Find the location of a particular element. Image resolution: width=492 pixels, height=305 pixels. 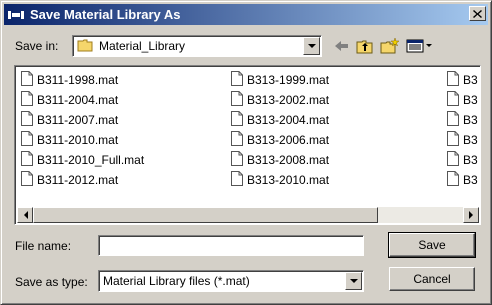

list-item: B311-2004.mat is located at coordinates (82, 100).